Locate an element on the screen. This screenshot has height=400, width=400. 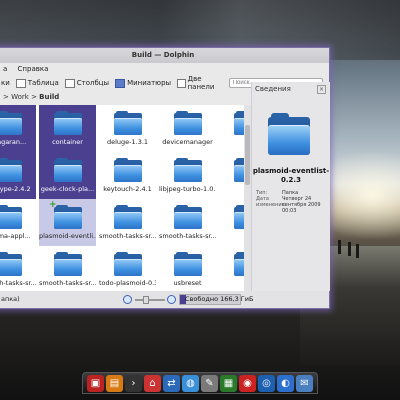
split-view-label: Две панели is located at coordinates (201, 83).